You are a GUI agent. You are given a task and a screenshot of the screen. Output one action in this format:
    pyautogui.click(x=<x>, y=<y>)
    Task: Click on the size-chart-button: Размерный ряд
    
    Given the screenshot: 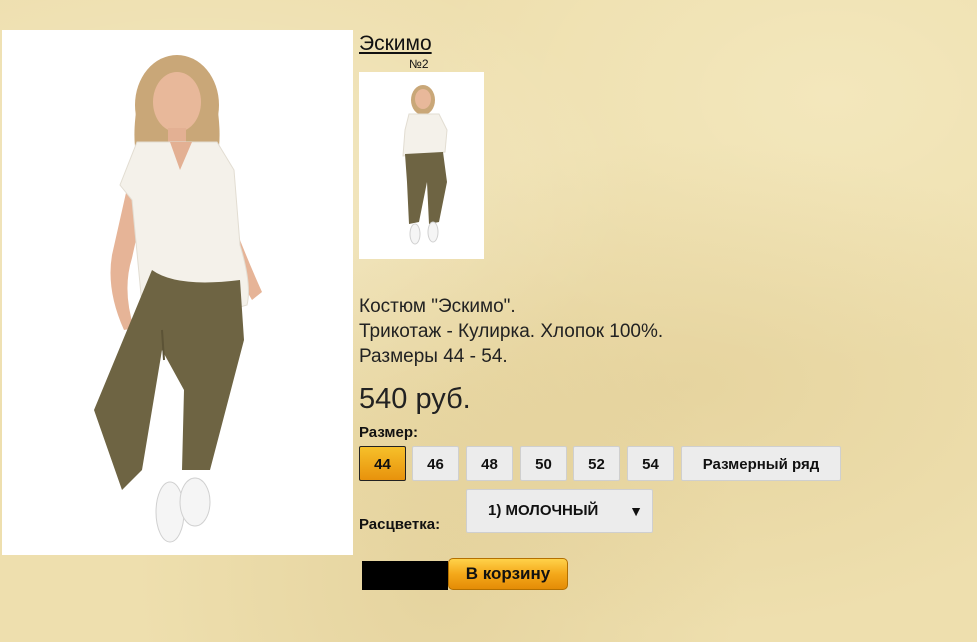 What is the action you would take?
    pyautogui.click(x=761, y=463)
    